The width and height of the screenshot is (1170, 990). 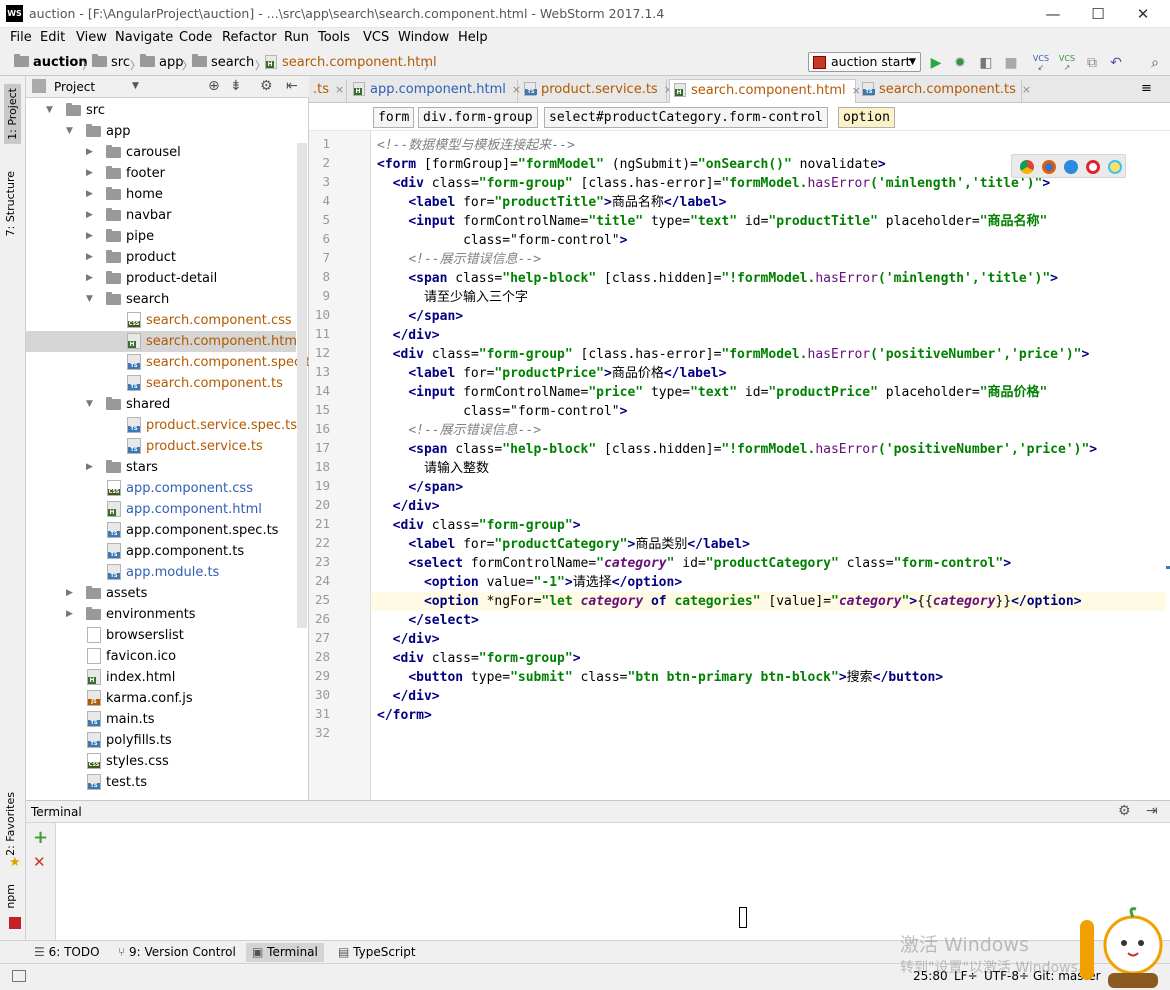 What do you see at coordinates (1041, 63) in the screenshot?
I see `vcs-update-icon: VCS ↙` at bounding box center [1041, 63].